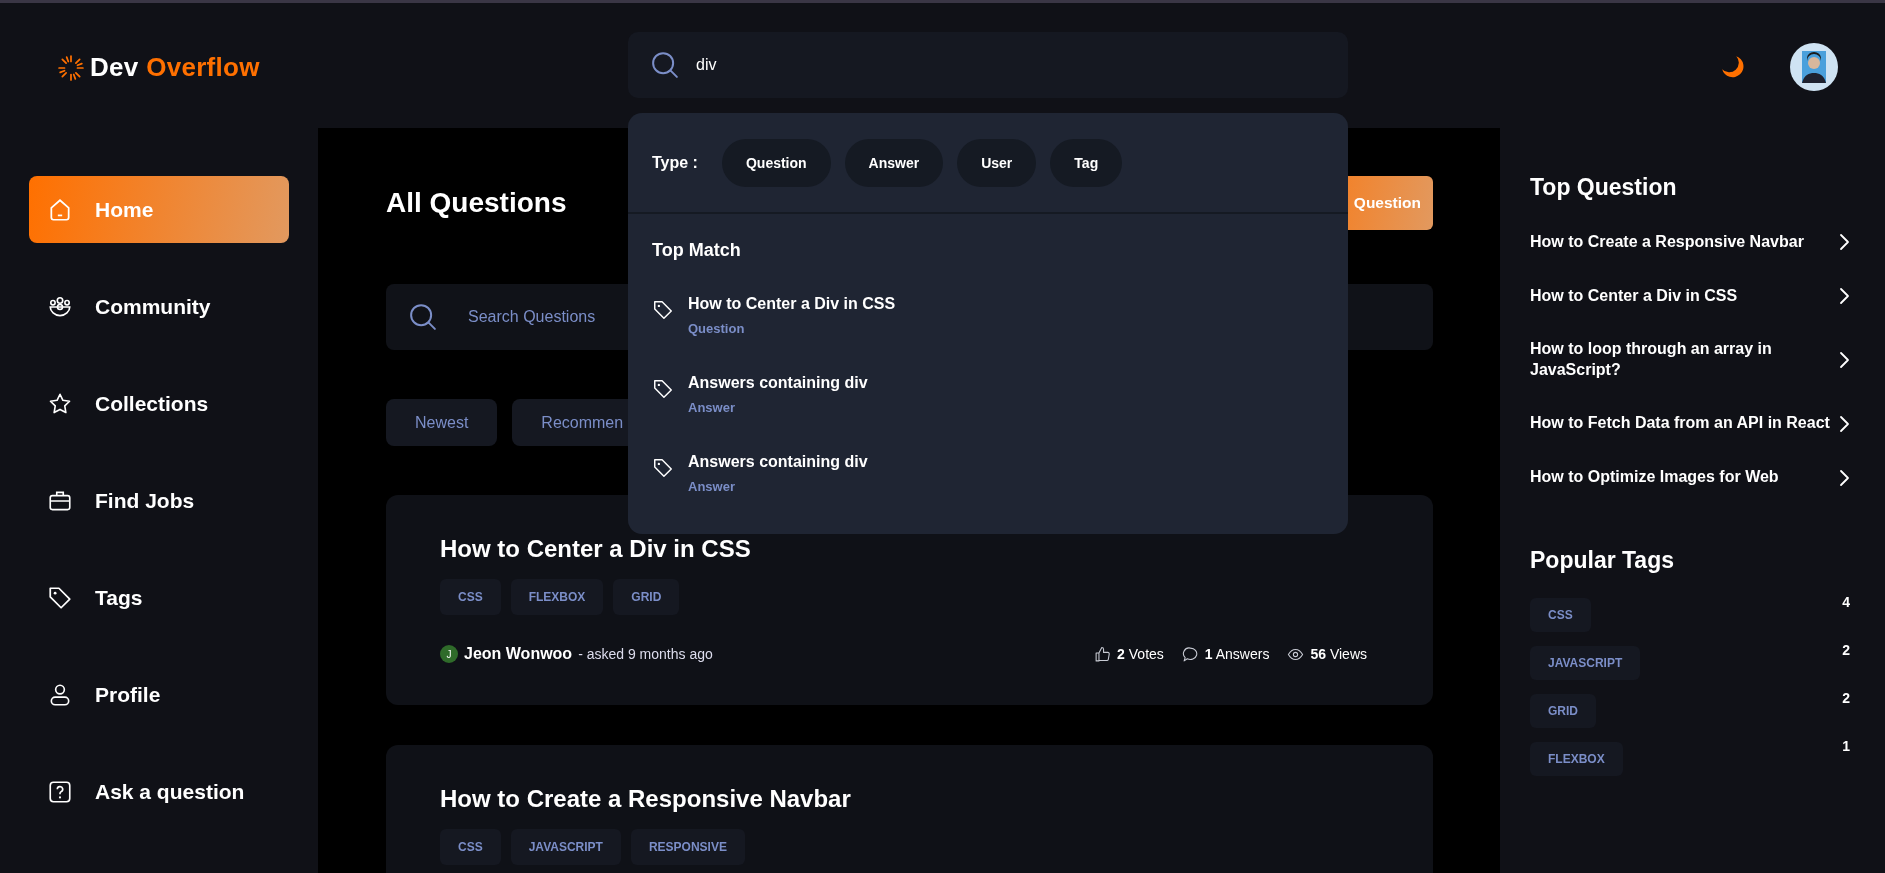  I want to click on nav-link: Tags, so click(159, 597).